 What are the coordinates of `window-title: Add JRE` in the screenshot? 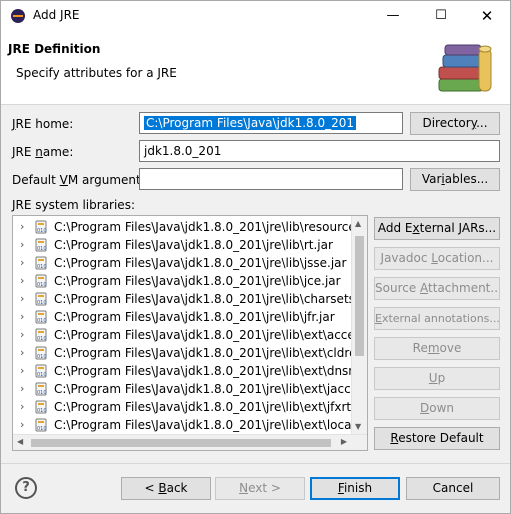 It's located at (56, 15).